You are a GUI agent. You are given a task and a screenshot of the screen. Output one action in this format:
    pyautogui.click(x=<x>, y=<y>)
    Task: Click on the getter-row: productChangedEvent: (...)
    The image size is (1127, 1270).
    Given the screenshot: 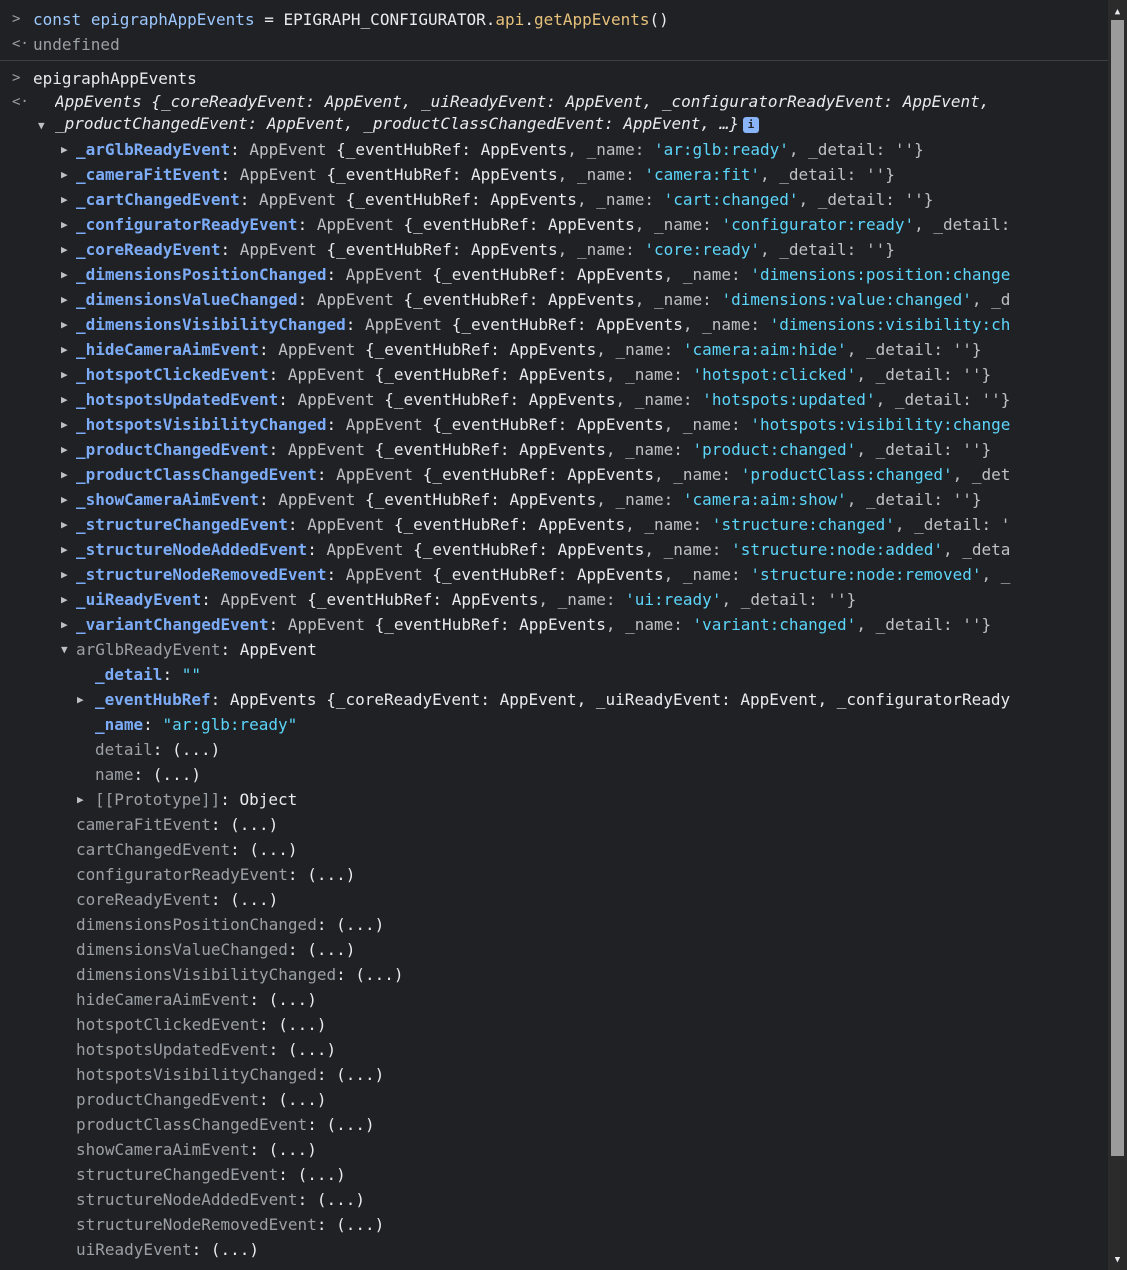 What is the action you would take?
    pyautogui.click(x=536, y=1099)
    